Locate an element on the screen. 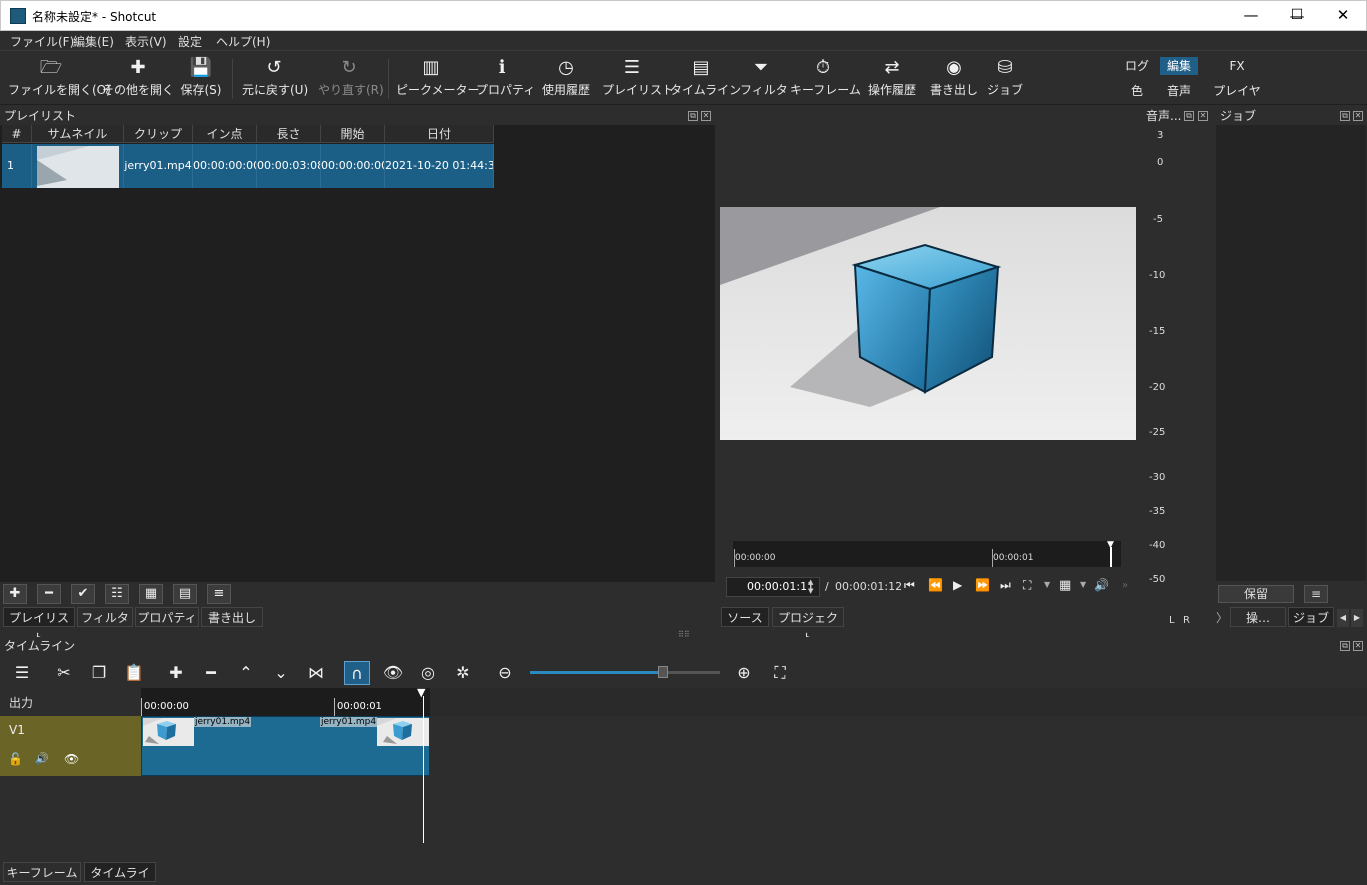  timeline-playhead-line is located at coordinates (423, 769).